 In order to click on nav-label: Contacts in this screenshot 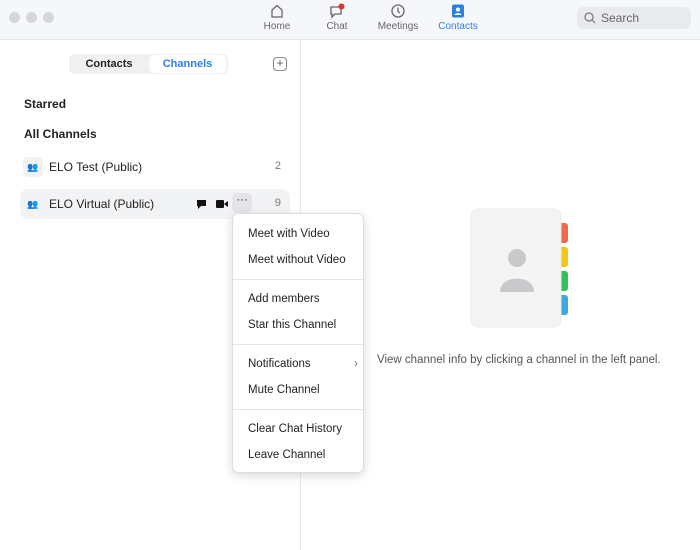, I will do `click(458, 26)`.